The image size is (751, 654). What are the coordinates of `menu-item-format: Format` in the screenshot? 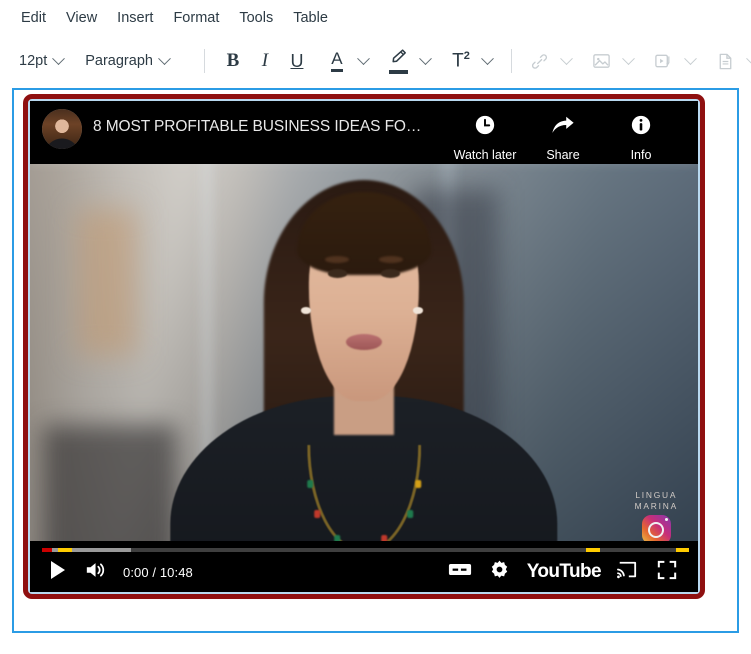 It's located at (201, 18).